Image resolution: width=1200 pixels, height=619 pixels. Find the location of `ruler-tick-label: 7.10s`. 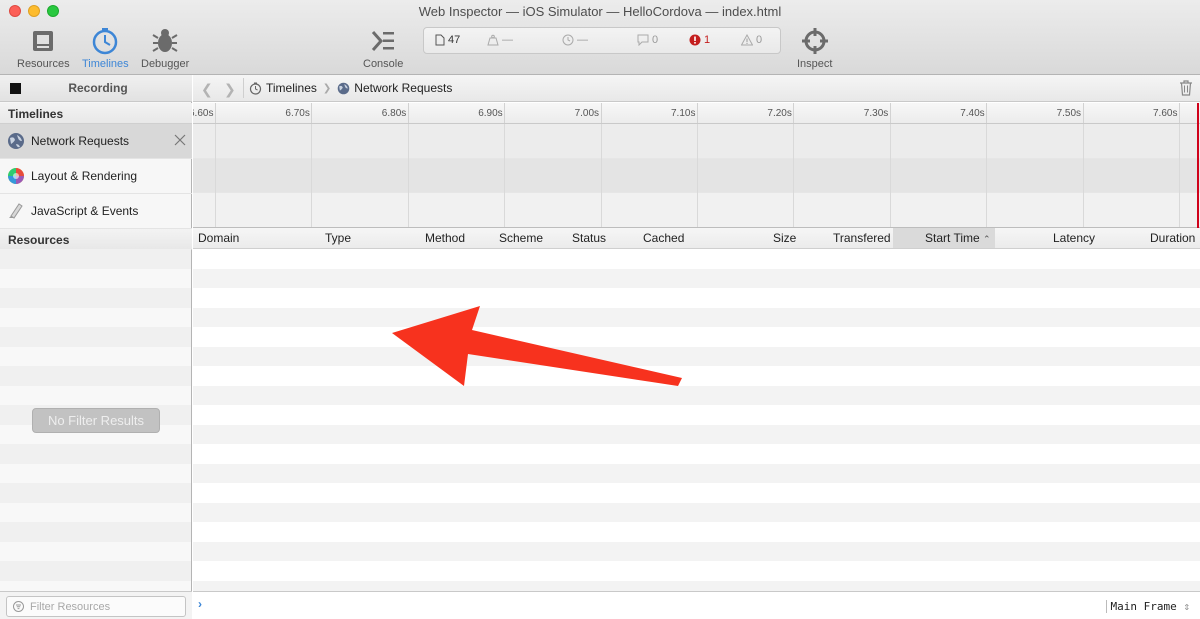

ruler-tick-label: 7.10s is located at coordinates (683, 113).